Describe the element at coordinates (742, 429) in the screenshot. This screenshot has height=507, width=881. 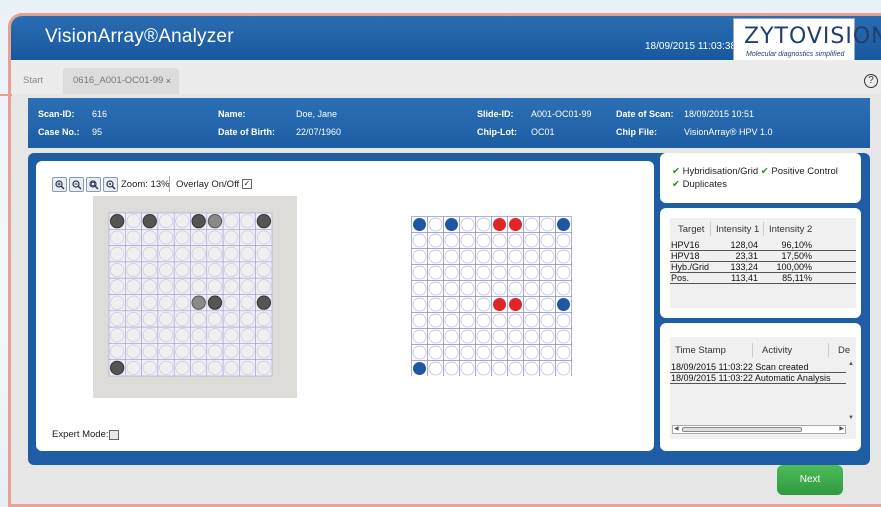
I see `scrollbar-thumb` at that location.